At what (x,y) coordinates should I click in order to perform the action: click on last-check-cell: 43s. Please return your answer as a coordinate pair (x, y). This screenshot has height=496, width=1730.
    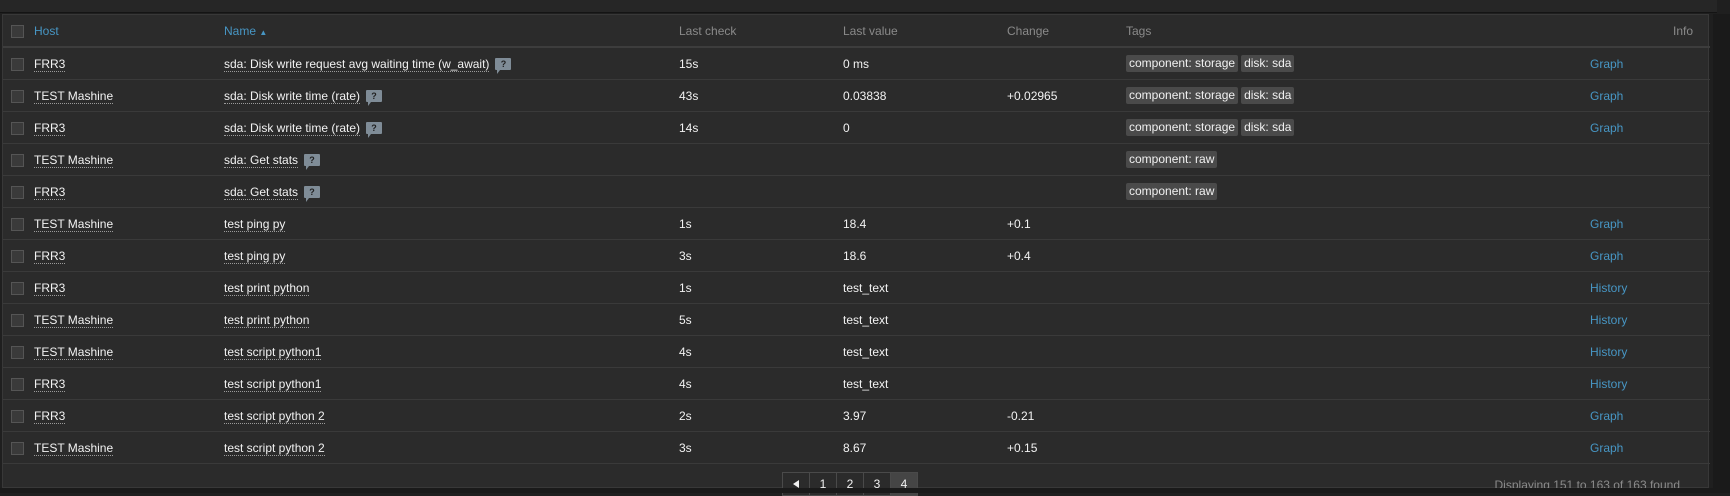
    Looking at the image, I should click on (761, 95).